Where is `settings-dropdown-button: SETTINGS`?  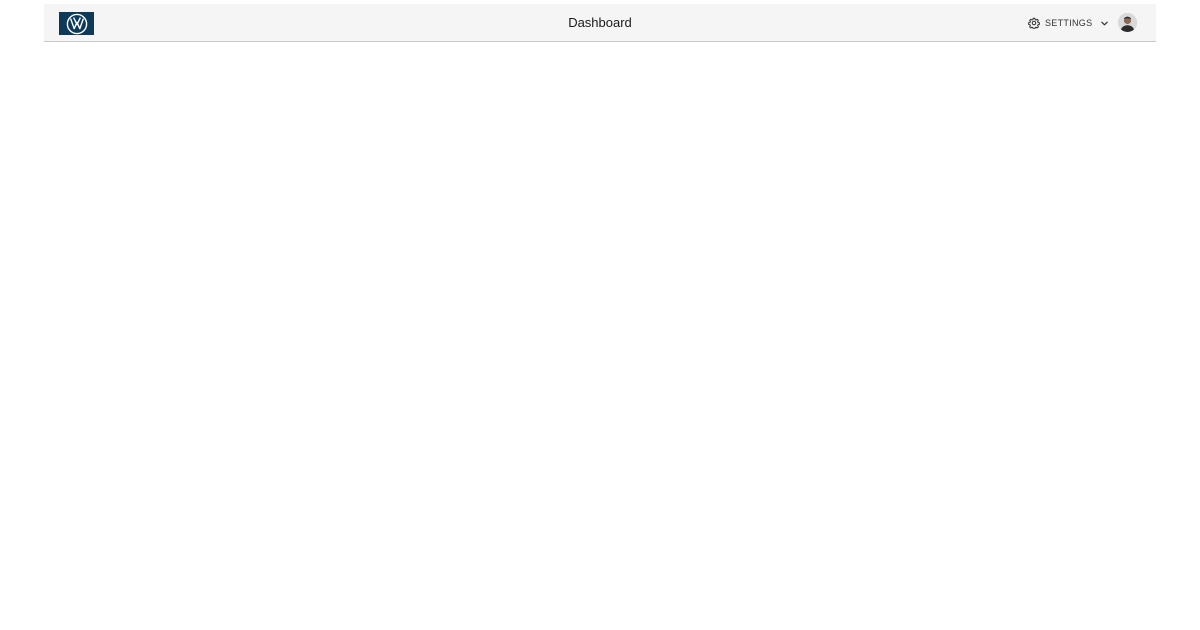
settings-dropdown-button: SETTINGS is located at coordinates (1068, 23).